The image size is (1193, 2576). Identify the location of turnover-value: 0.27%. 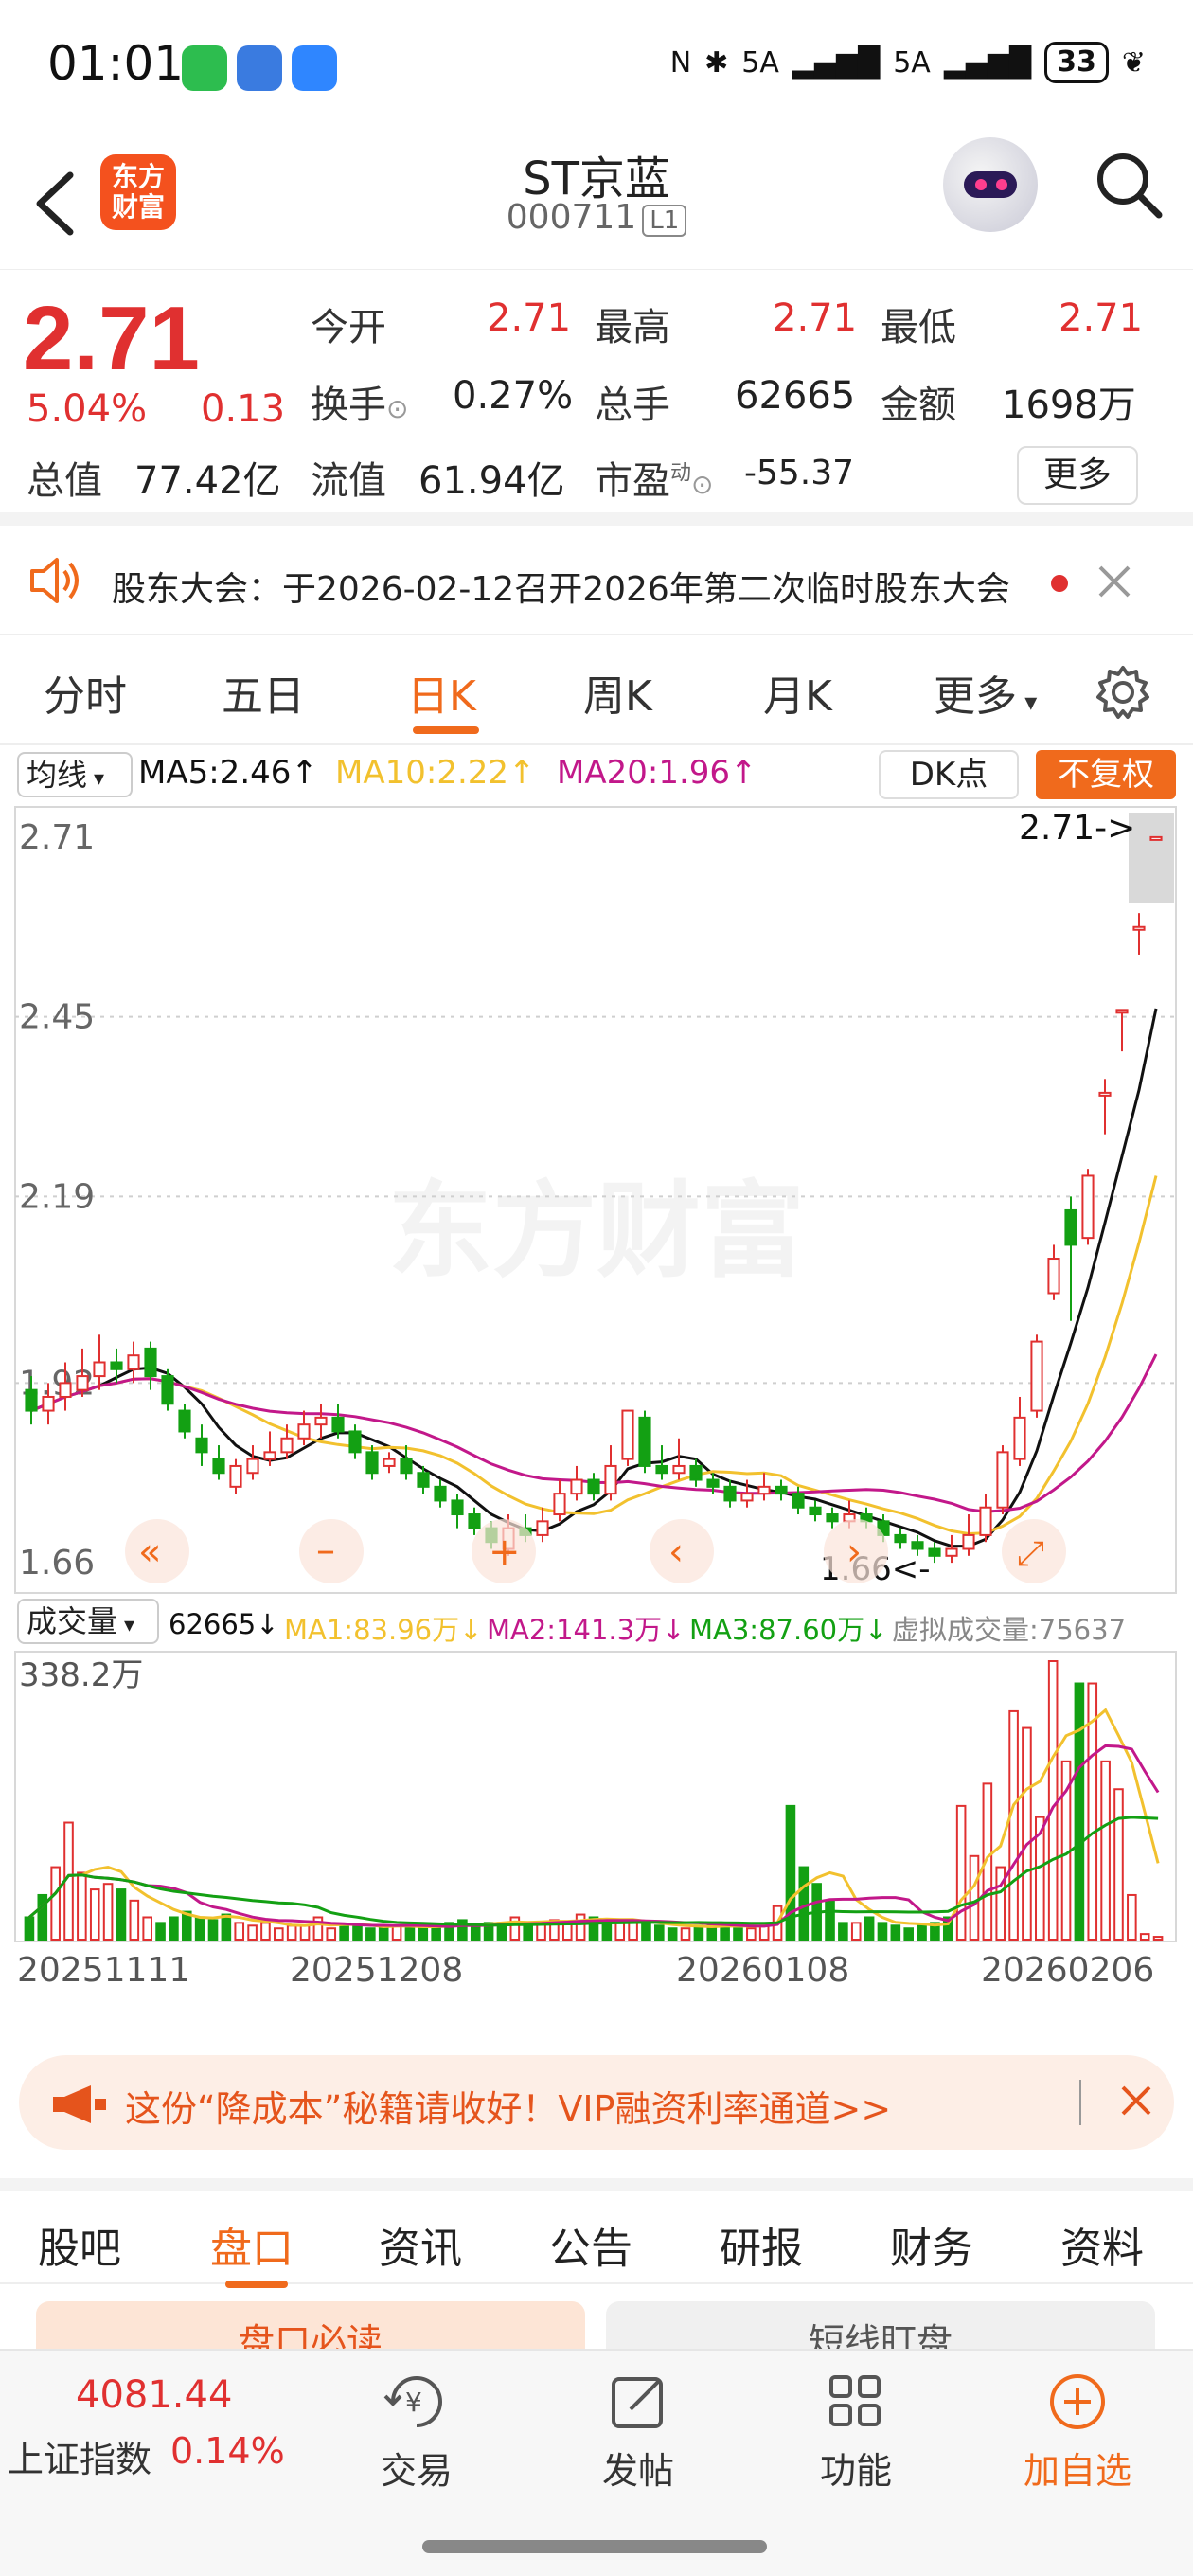
(513, 396).